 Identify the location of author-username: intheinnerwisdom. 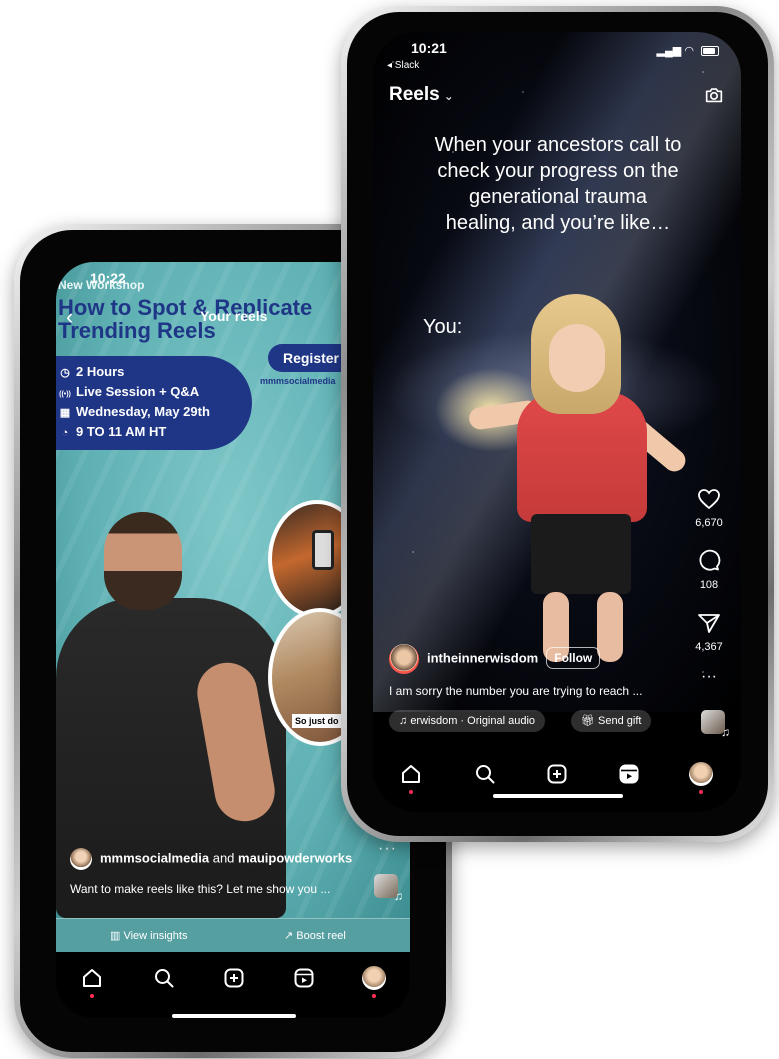
(482, 657).